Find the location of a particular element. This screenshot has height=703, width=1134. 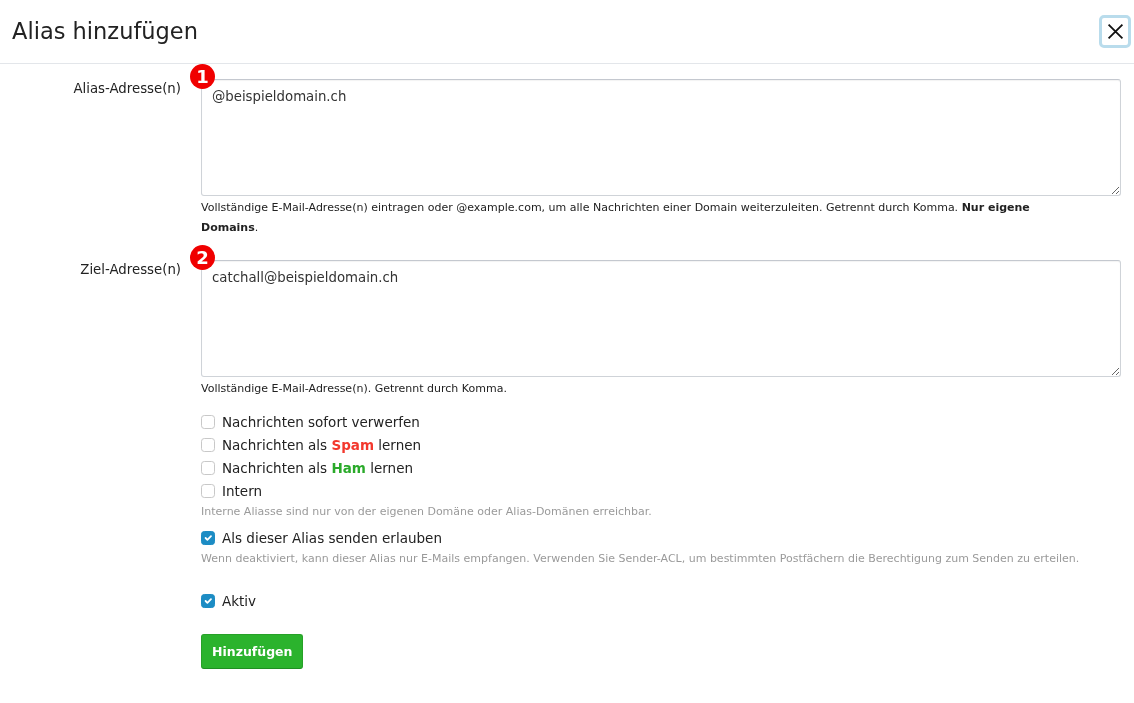

help-text: Vollständige E-Mail-Adresse(n) eintragen oder @example.com, um alle Nachrichten einer Domain weiterzuleiten. Getrennt durch Komma. Nur eigene Domains. is located at coordinates (616, 218).